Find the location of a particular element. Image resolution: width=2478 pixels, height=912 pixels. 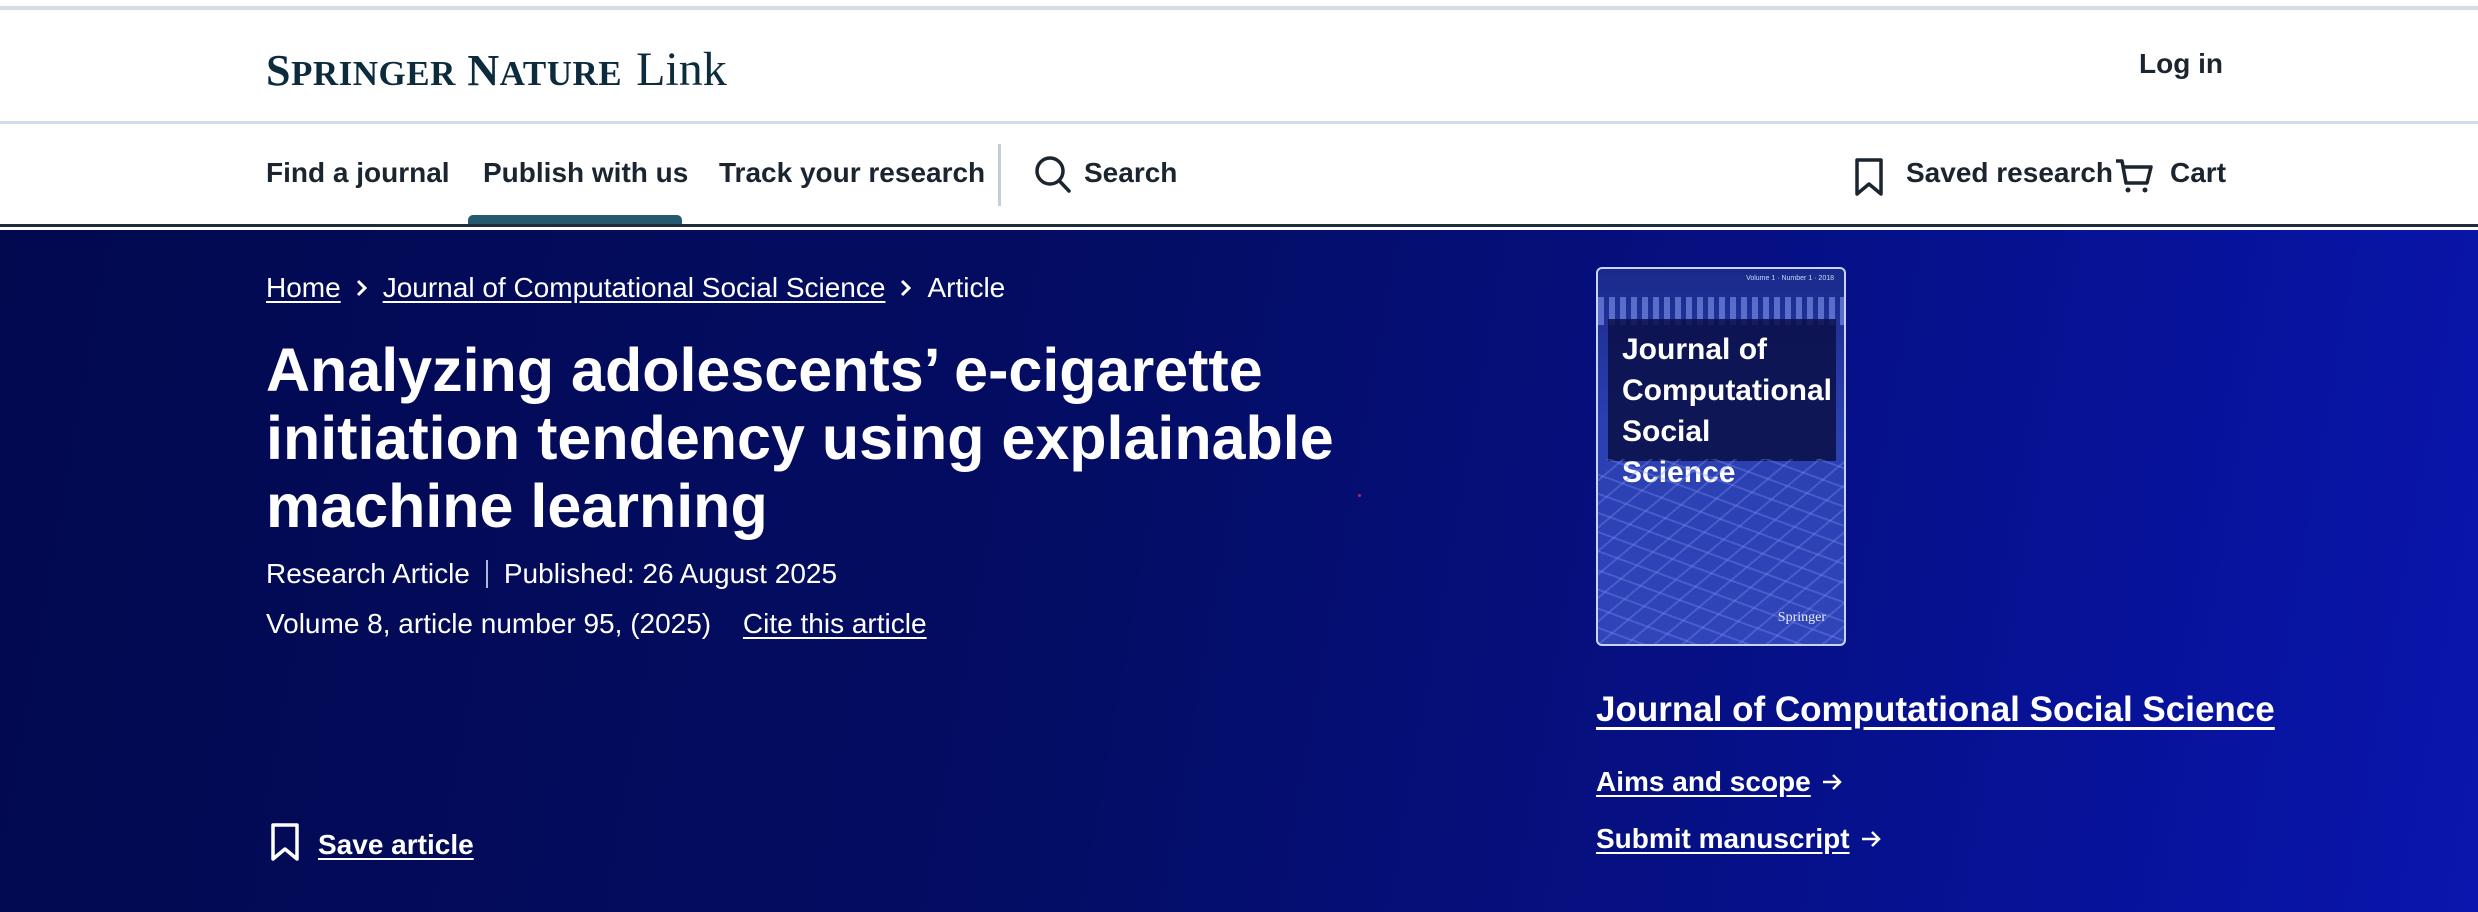

breadcrumb-current: Article is located at coordinates (966, 287).